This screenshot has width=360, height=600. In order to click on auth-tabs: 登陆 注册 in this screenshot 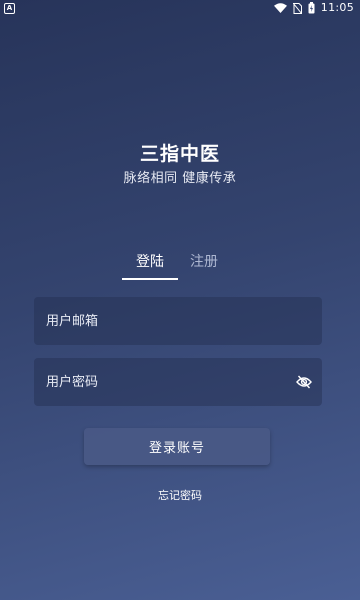, I will do `click(180, 267)`.